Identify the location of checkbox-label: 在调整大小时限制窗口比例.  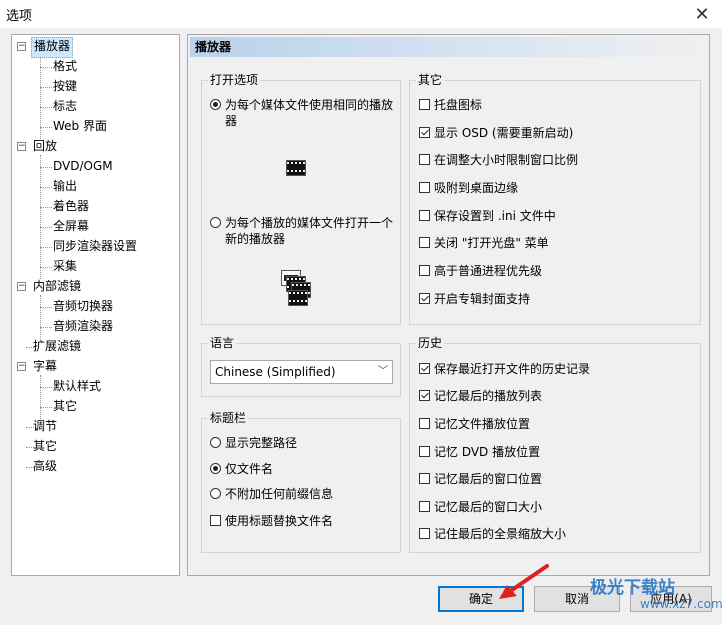
(506, 160).